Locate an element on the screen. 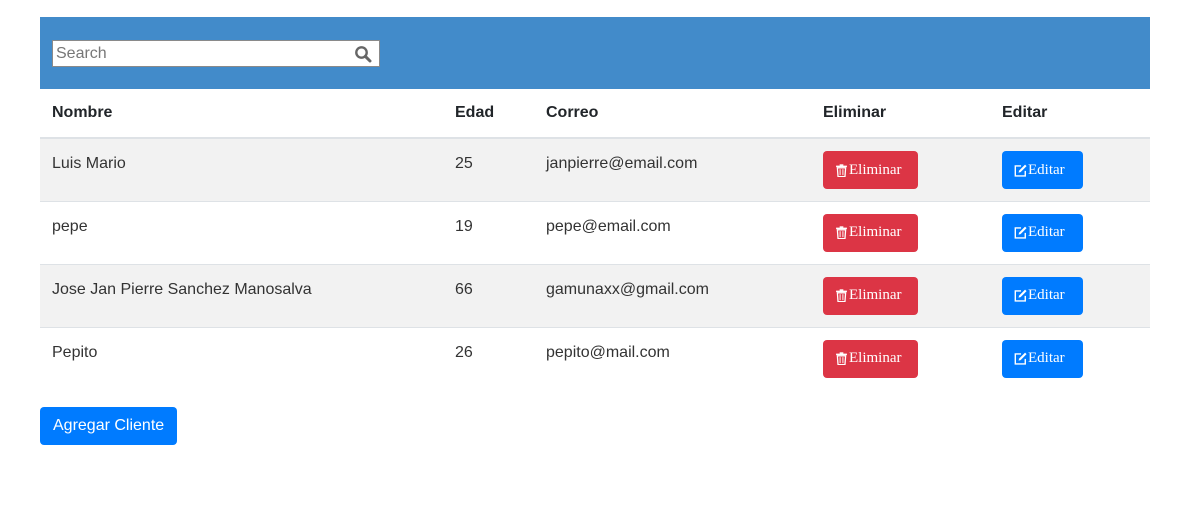 This screenshot has height=528, width=1179. table-header-row: Nombre Edad Correo Eliminar Editar is located at coordinates (595, 114).